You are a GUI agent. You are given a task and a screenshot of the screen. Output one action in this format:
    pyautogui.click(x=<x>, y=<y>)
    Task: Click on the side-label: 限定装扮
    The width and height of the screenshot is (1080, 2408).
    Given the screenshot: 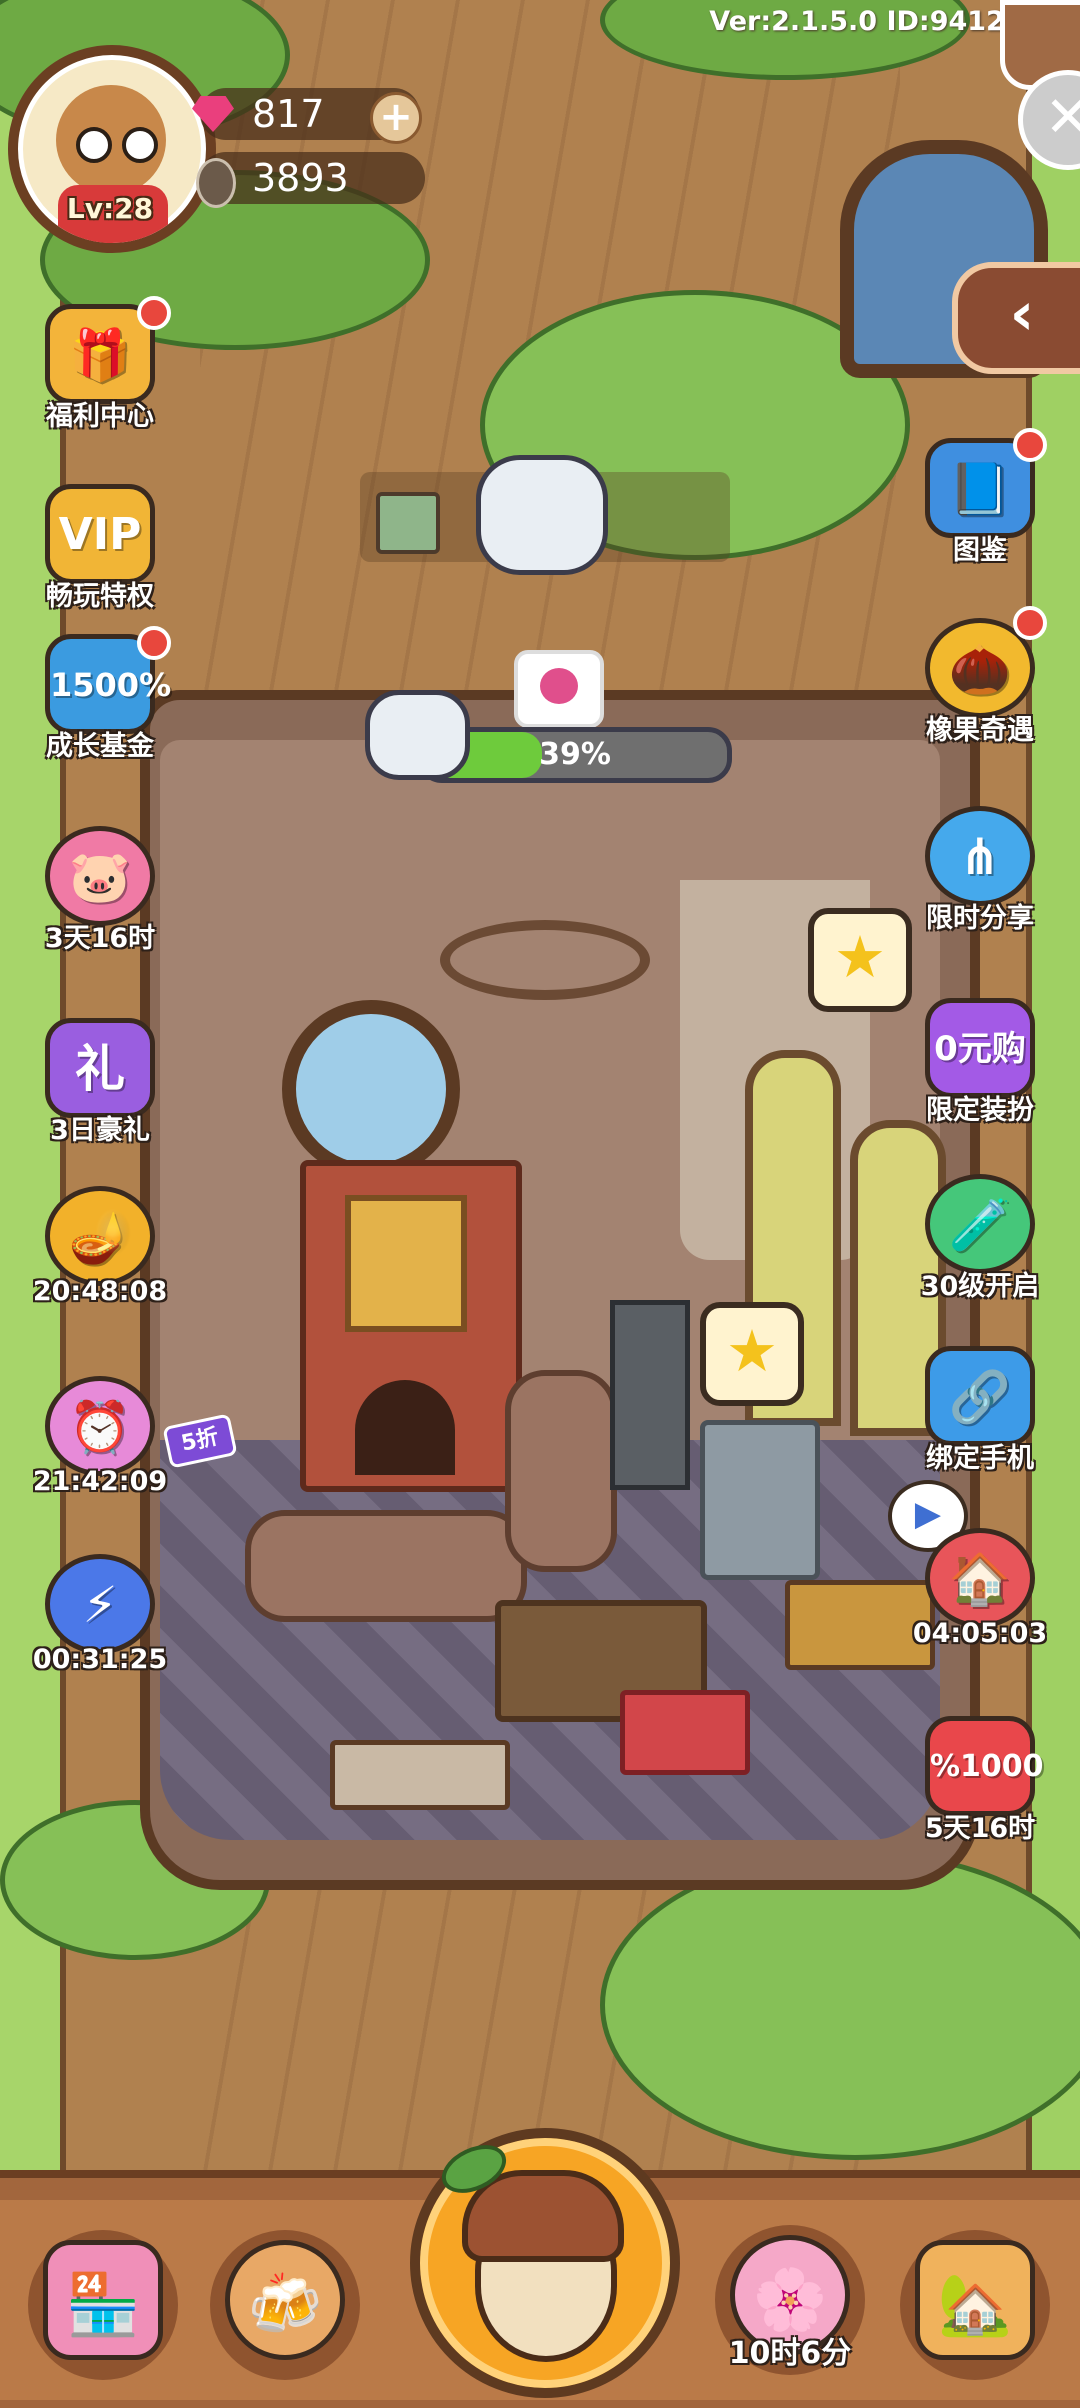 What is the action you would take?
    pyautogui.click(x=980, y=1110)
    